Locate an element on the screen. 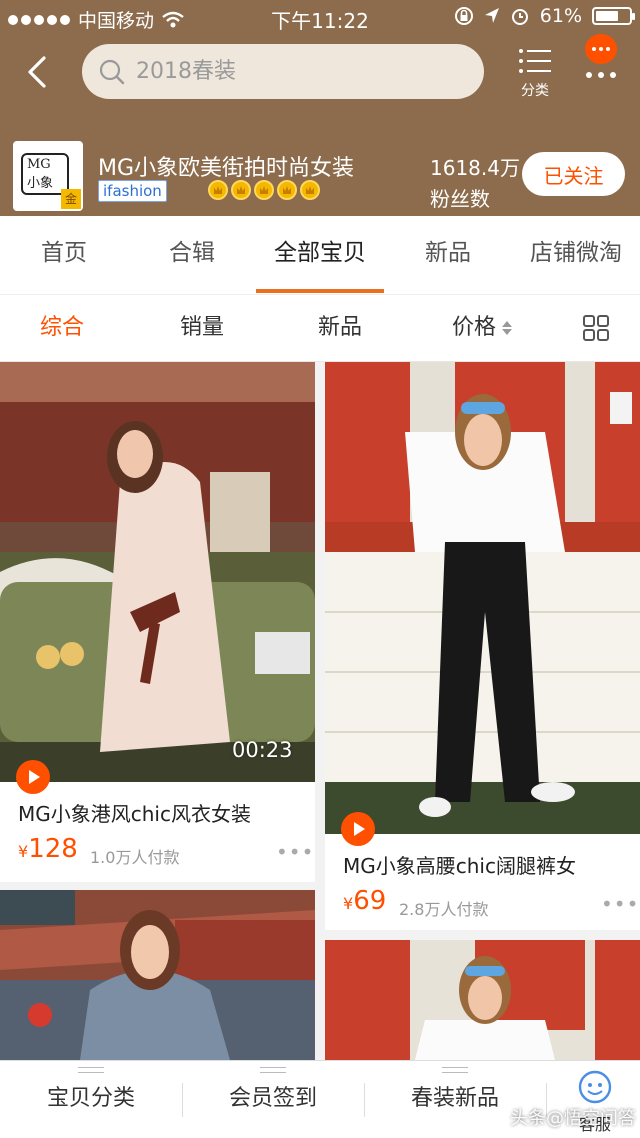 Image resolution: width=640 pixels, height=1138 pixels. watermark-text: 头条@悟空问答 is located at coordinates (573, 1118).